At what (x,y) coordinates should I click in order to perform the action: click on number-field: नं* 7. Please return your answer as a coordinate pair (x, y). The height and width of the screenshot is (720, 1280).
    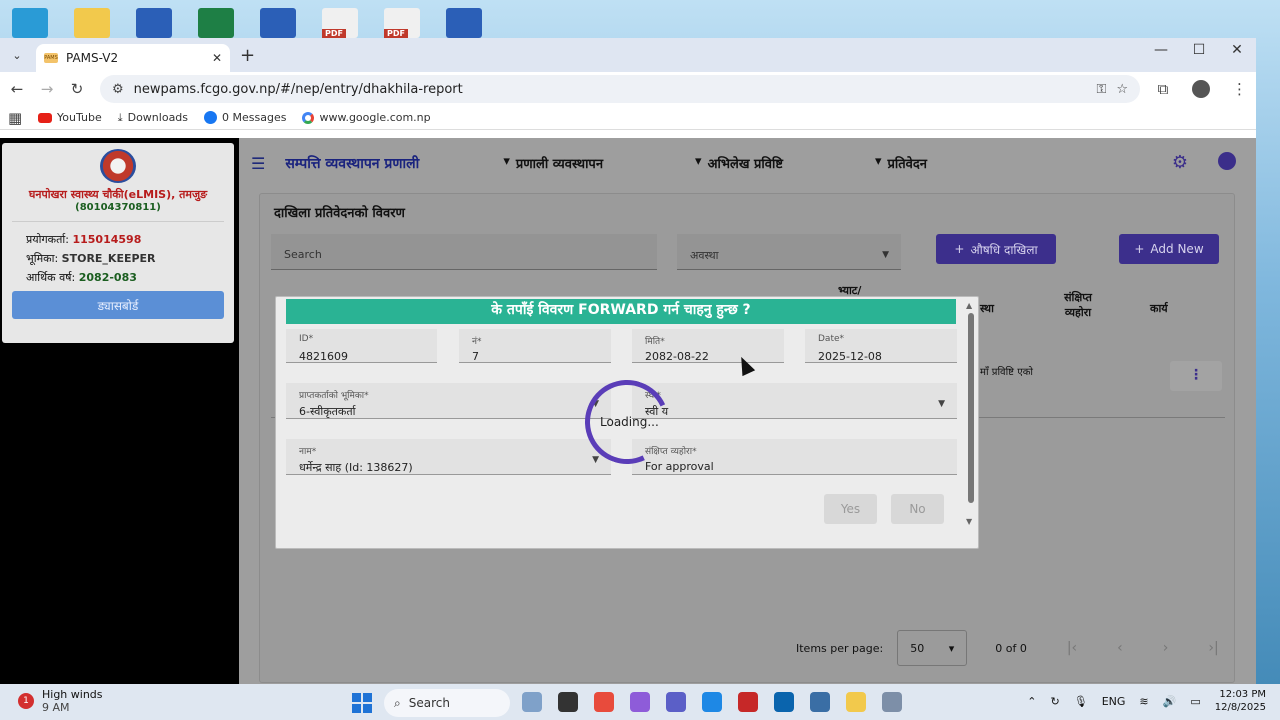
    Looking at the image, I should click on (535, 346).